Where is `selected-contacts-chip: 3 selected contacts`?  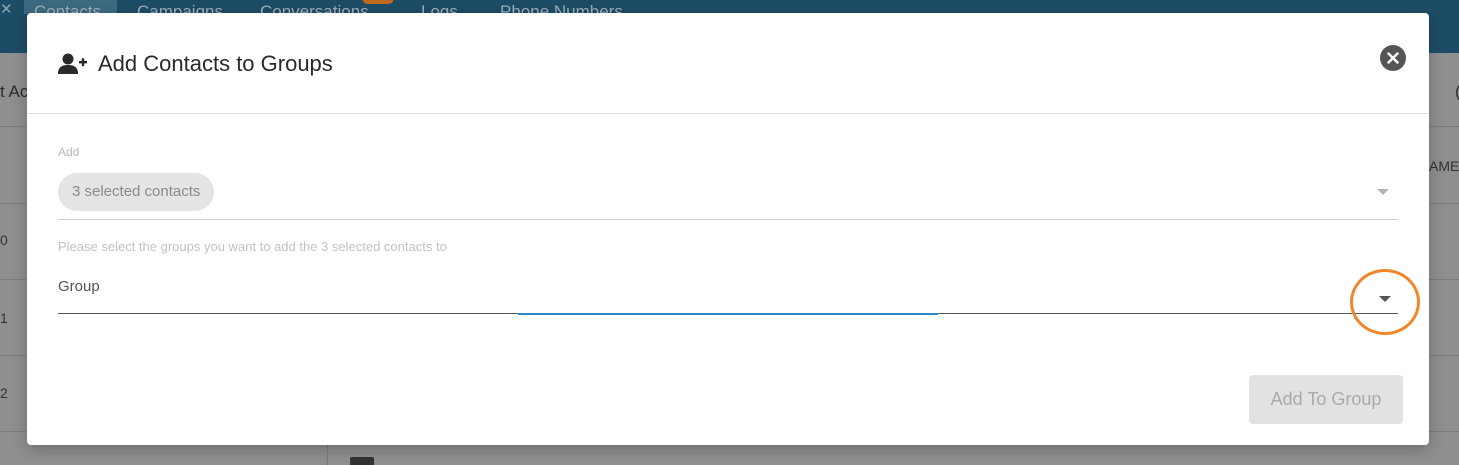
selected-contacts-chip: 3 selected contacts is located at coordinates (136, 192).